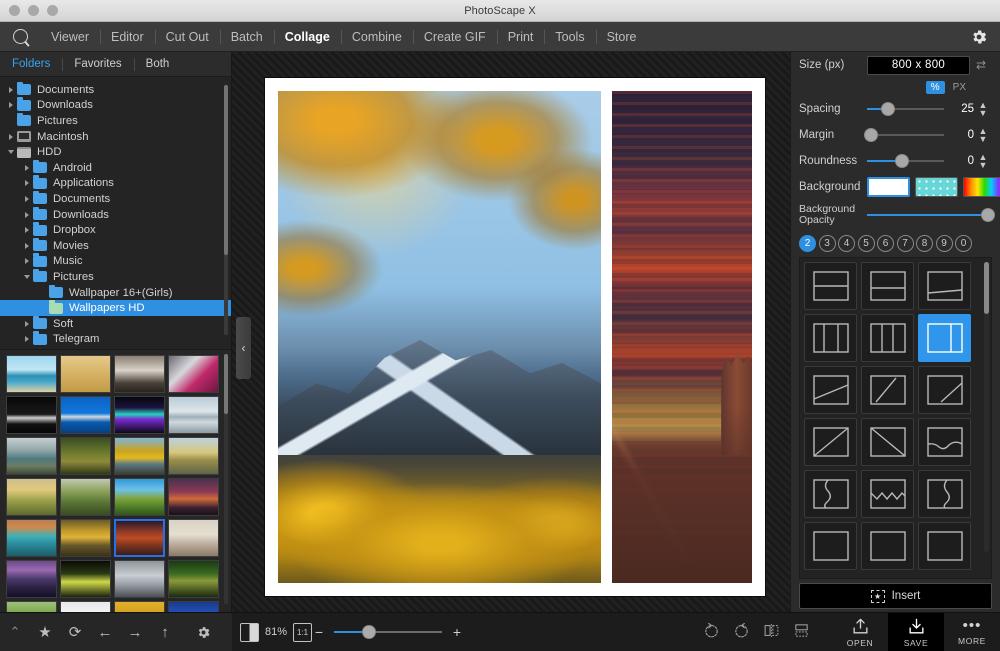 Image resolution: width=1000 pixels, height=651 pixels. What do you see at coordinates (302, 632) in the screenshot?
I see `one-to-one-button: 1:1` at bounding box center [302, 632].